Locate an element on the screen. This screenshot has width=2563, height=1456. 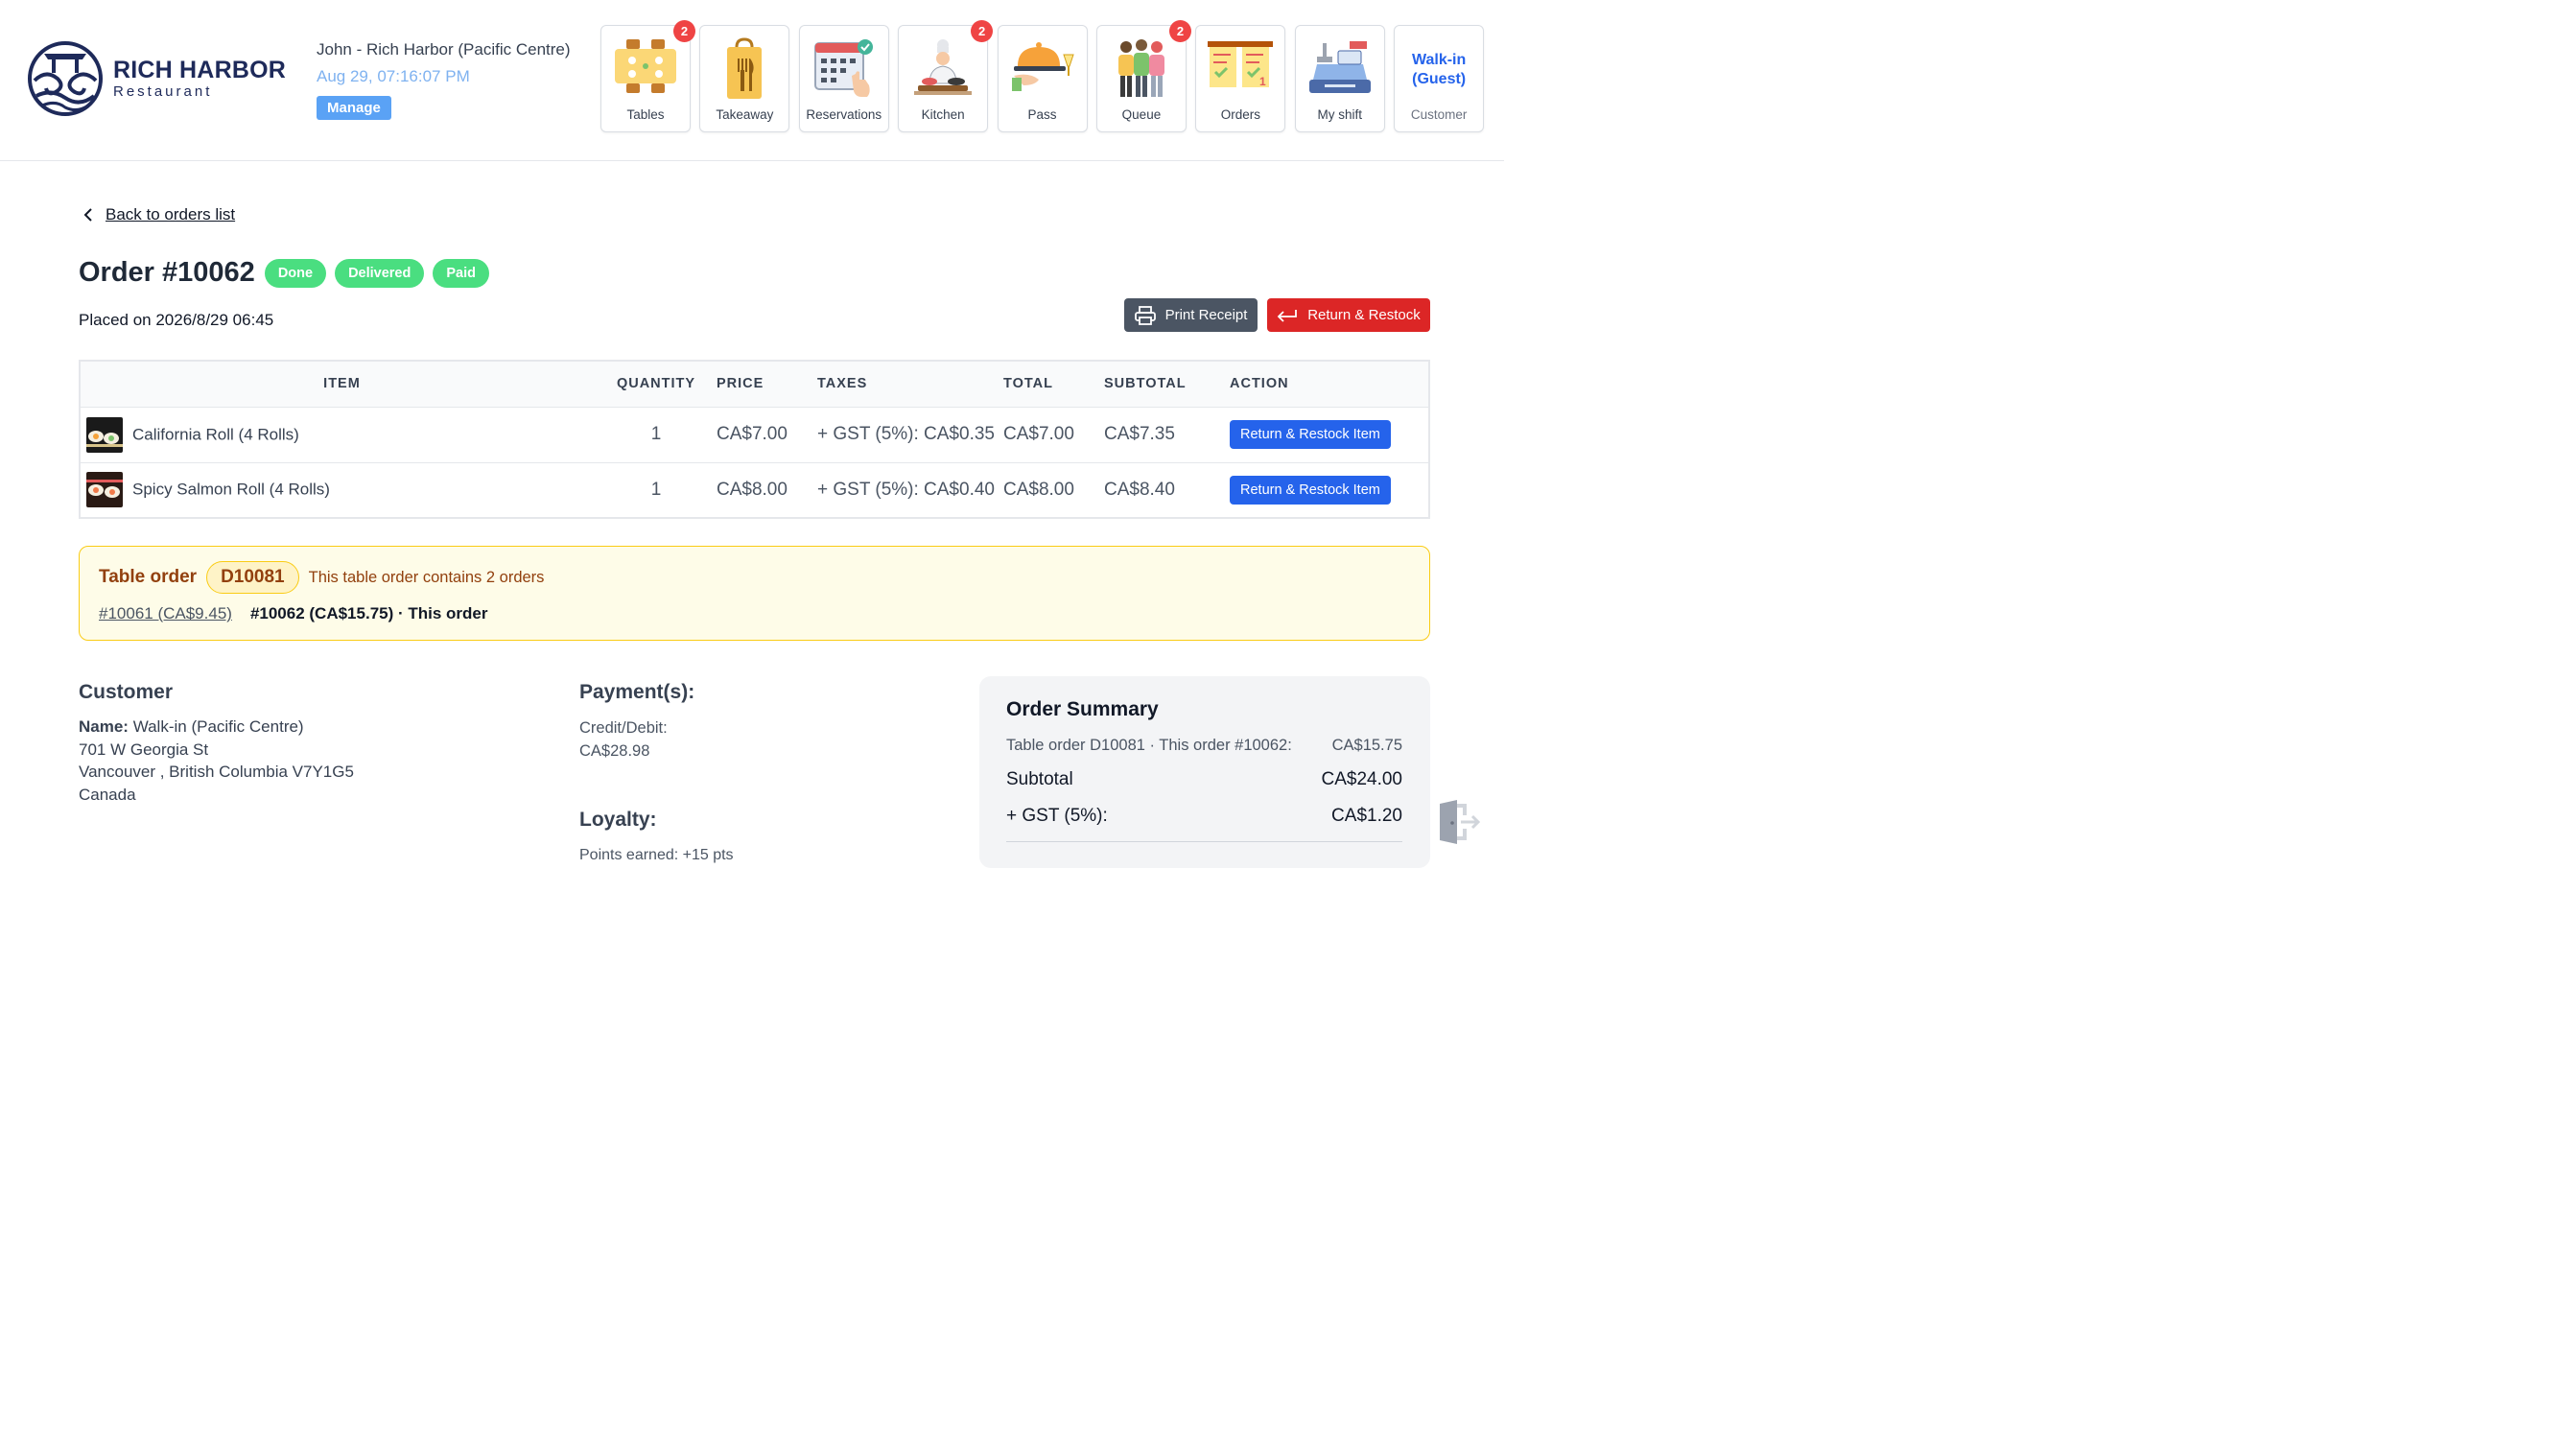
nav-pass: Pass is located at coordinates (1042, 78).